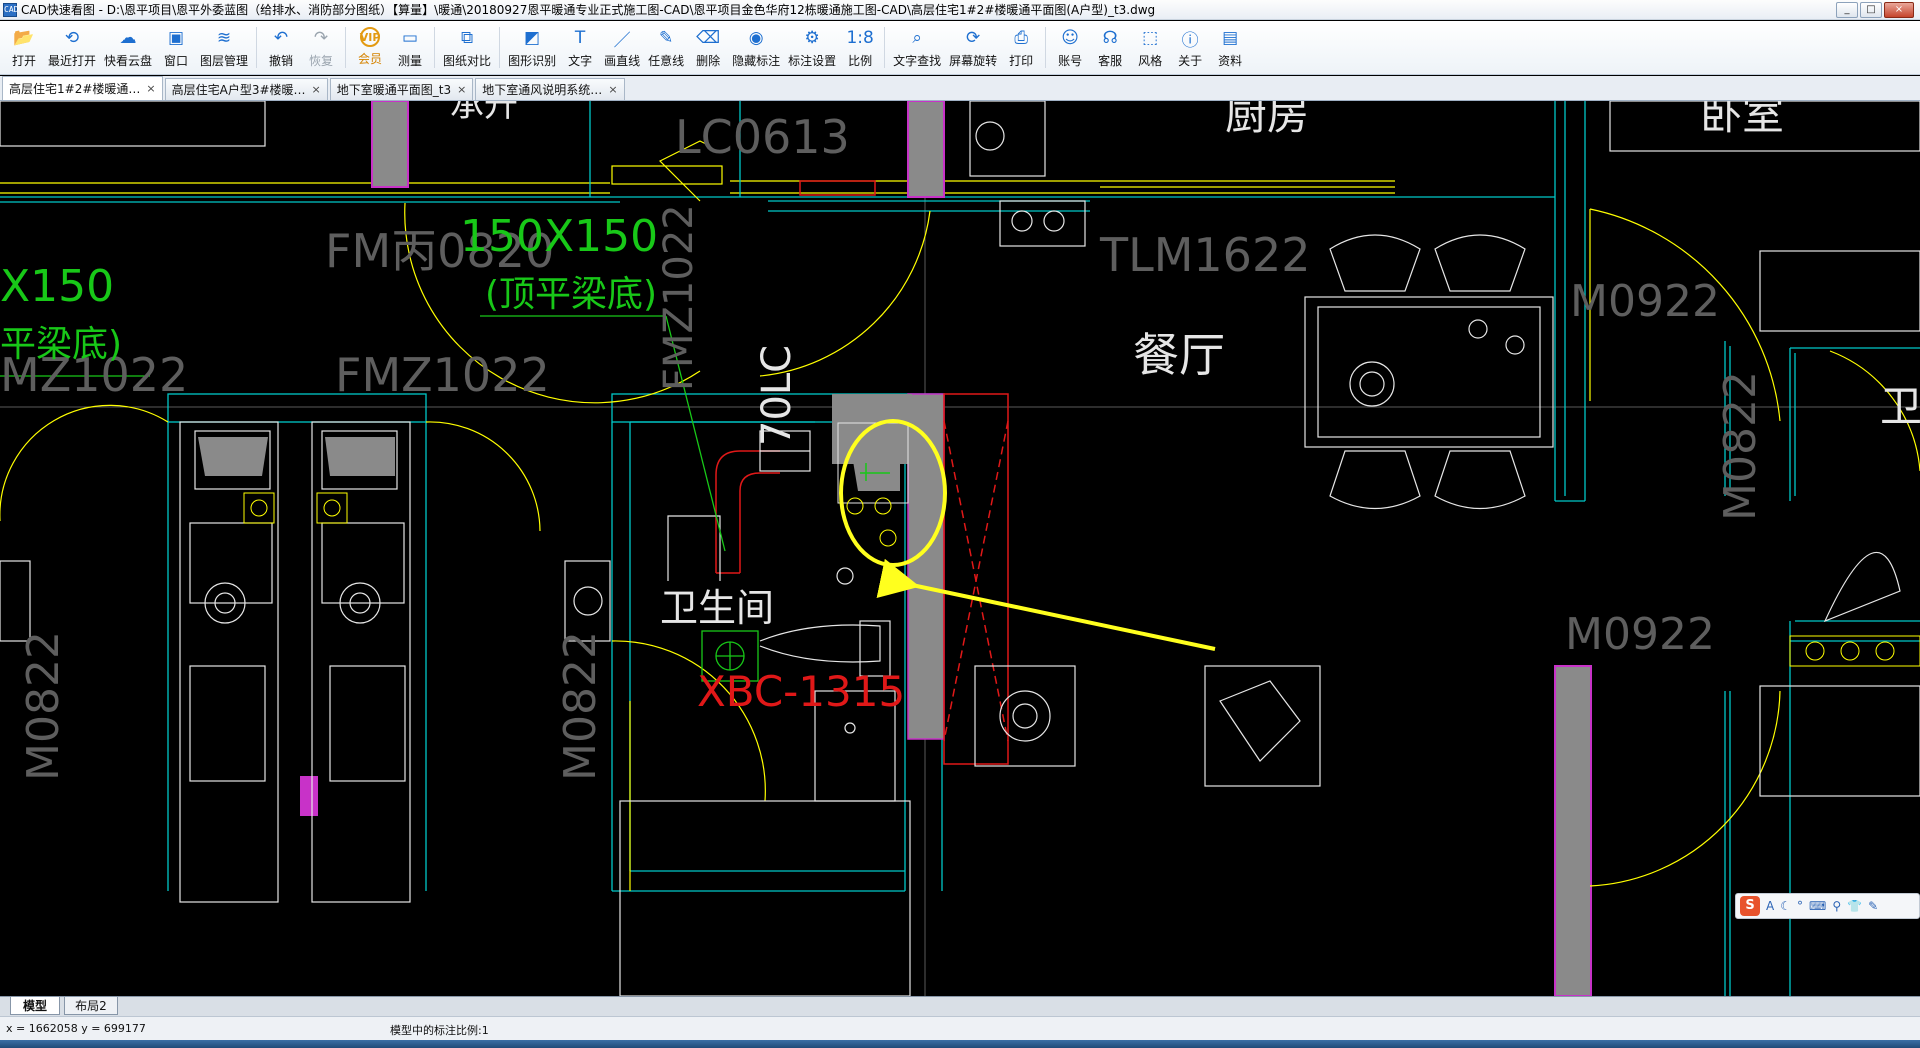  Describe the element at coordinates (1871, 9) in the screenshot. I see `maximize-button: □` at that location.